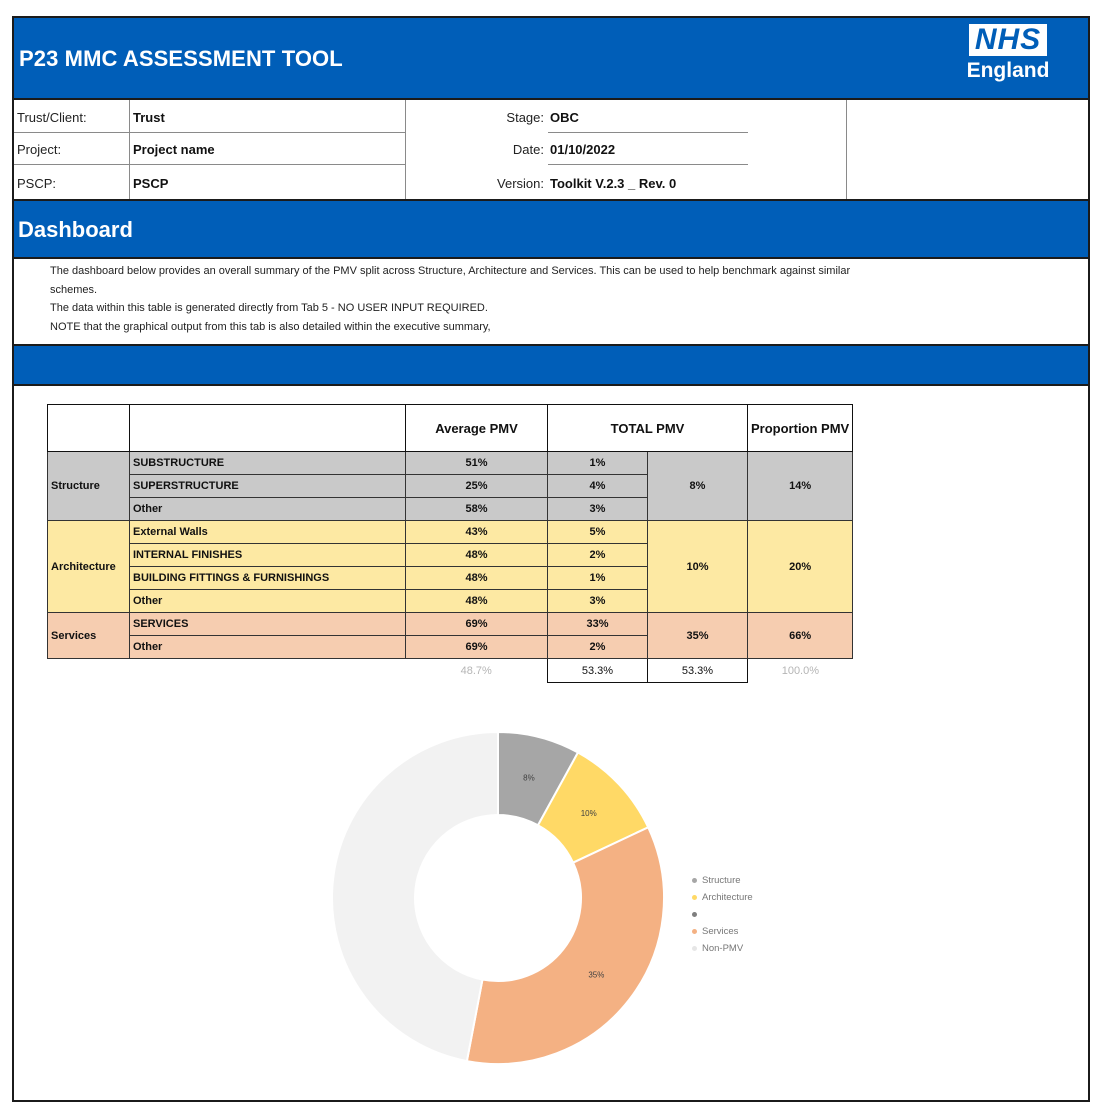 This screenshot has height=1111, width=1098. I want to click on item-name: SUPERSTRUCTURE, so click(267, 486).